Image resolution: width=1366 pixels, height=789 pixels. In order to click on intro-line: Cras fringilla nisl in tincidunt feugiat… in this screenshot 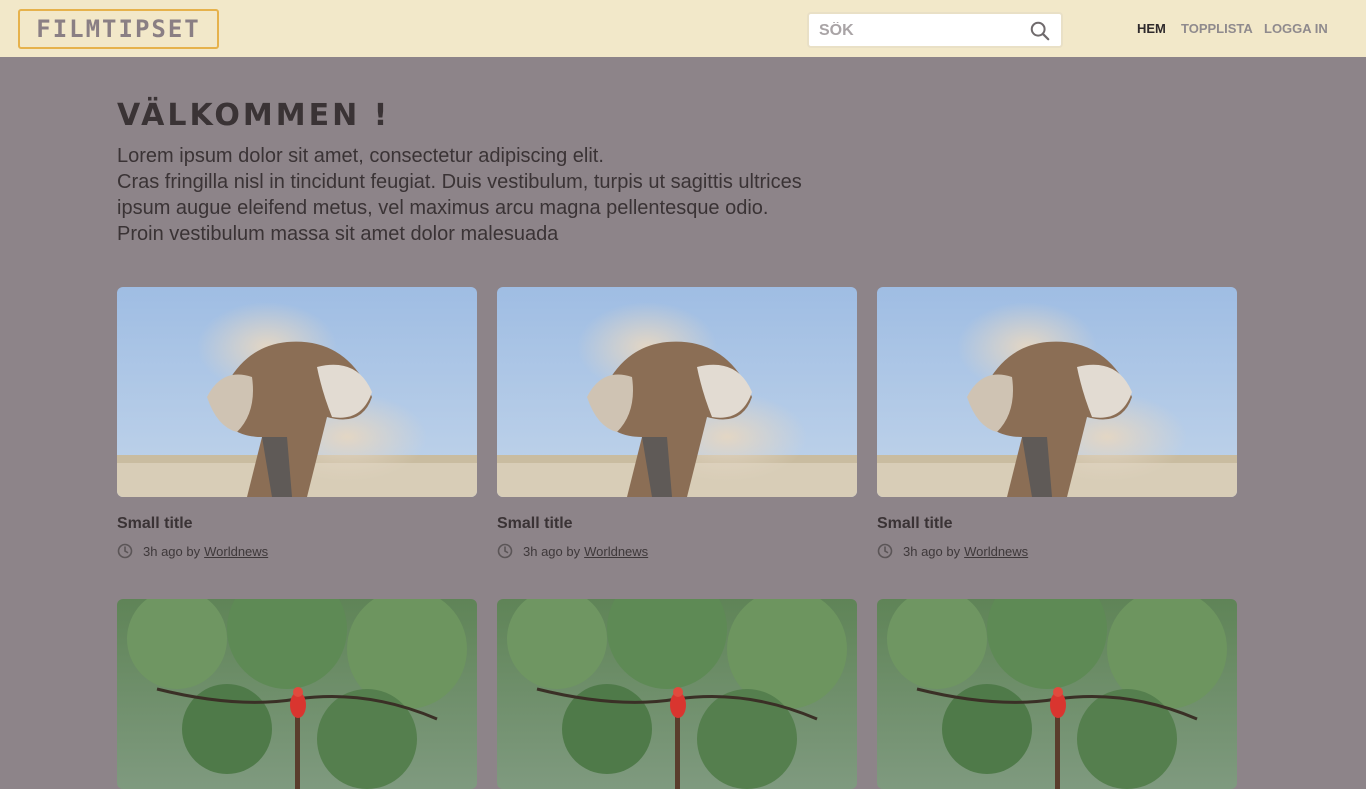, I will do `click(459, 182)`.